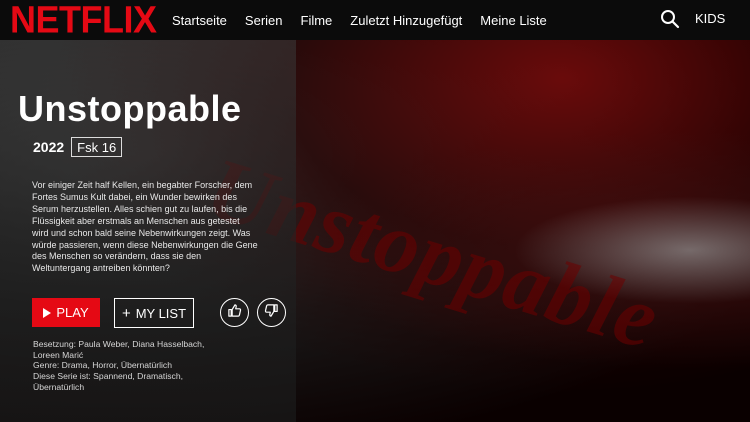 The height and width of the screenshot is (422, 750). I want to click on thumbs-up-icon, so click(234, 313).